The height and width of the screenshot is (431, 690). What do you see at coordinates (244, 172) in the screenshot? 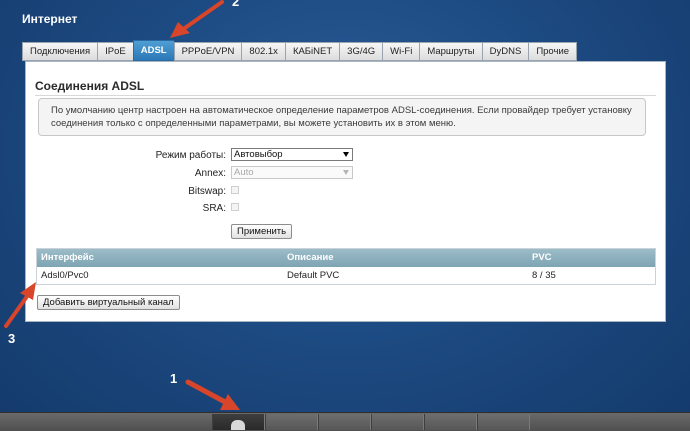
I see `annex-select-value: Auto` at bounding box center [244, 172].